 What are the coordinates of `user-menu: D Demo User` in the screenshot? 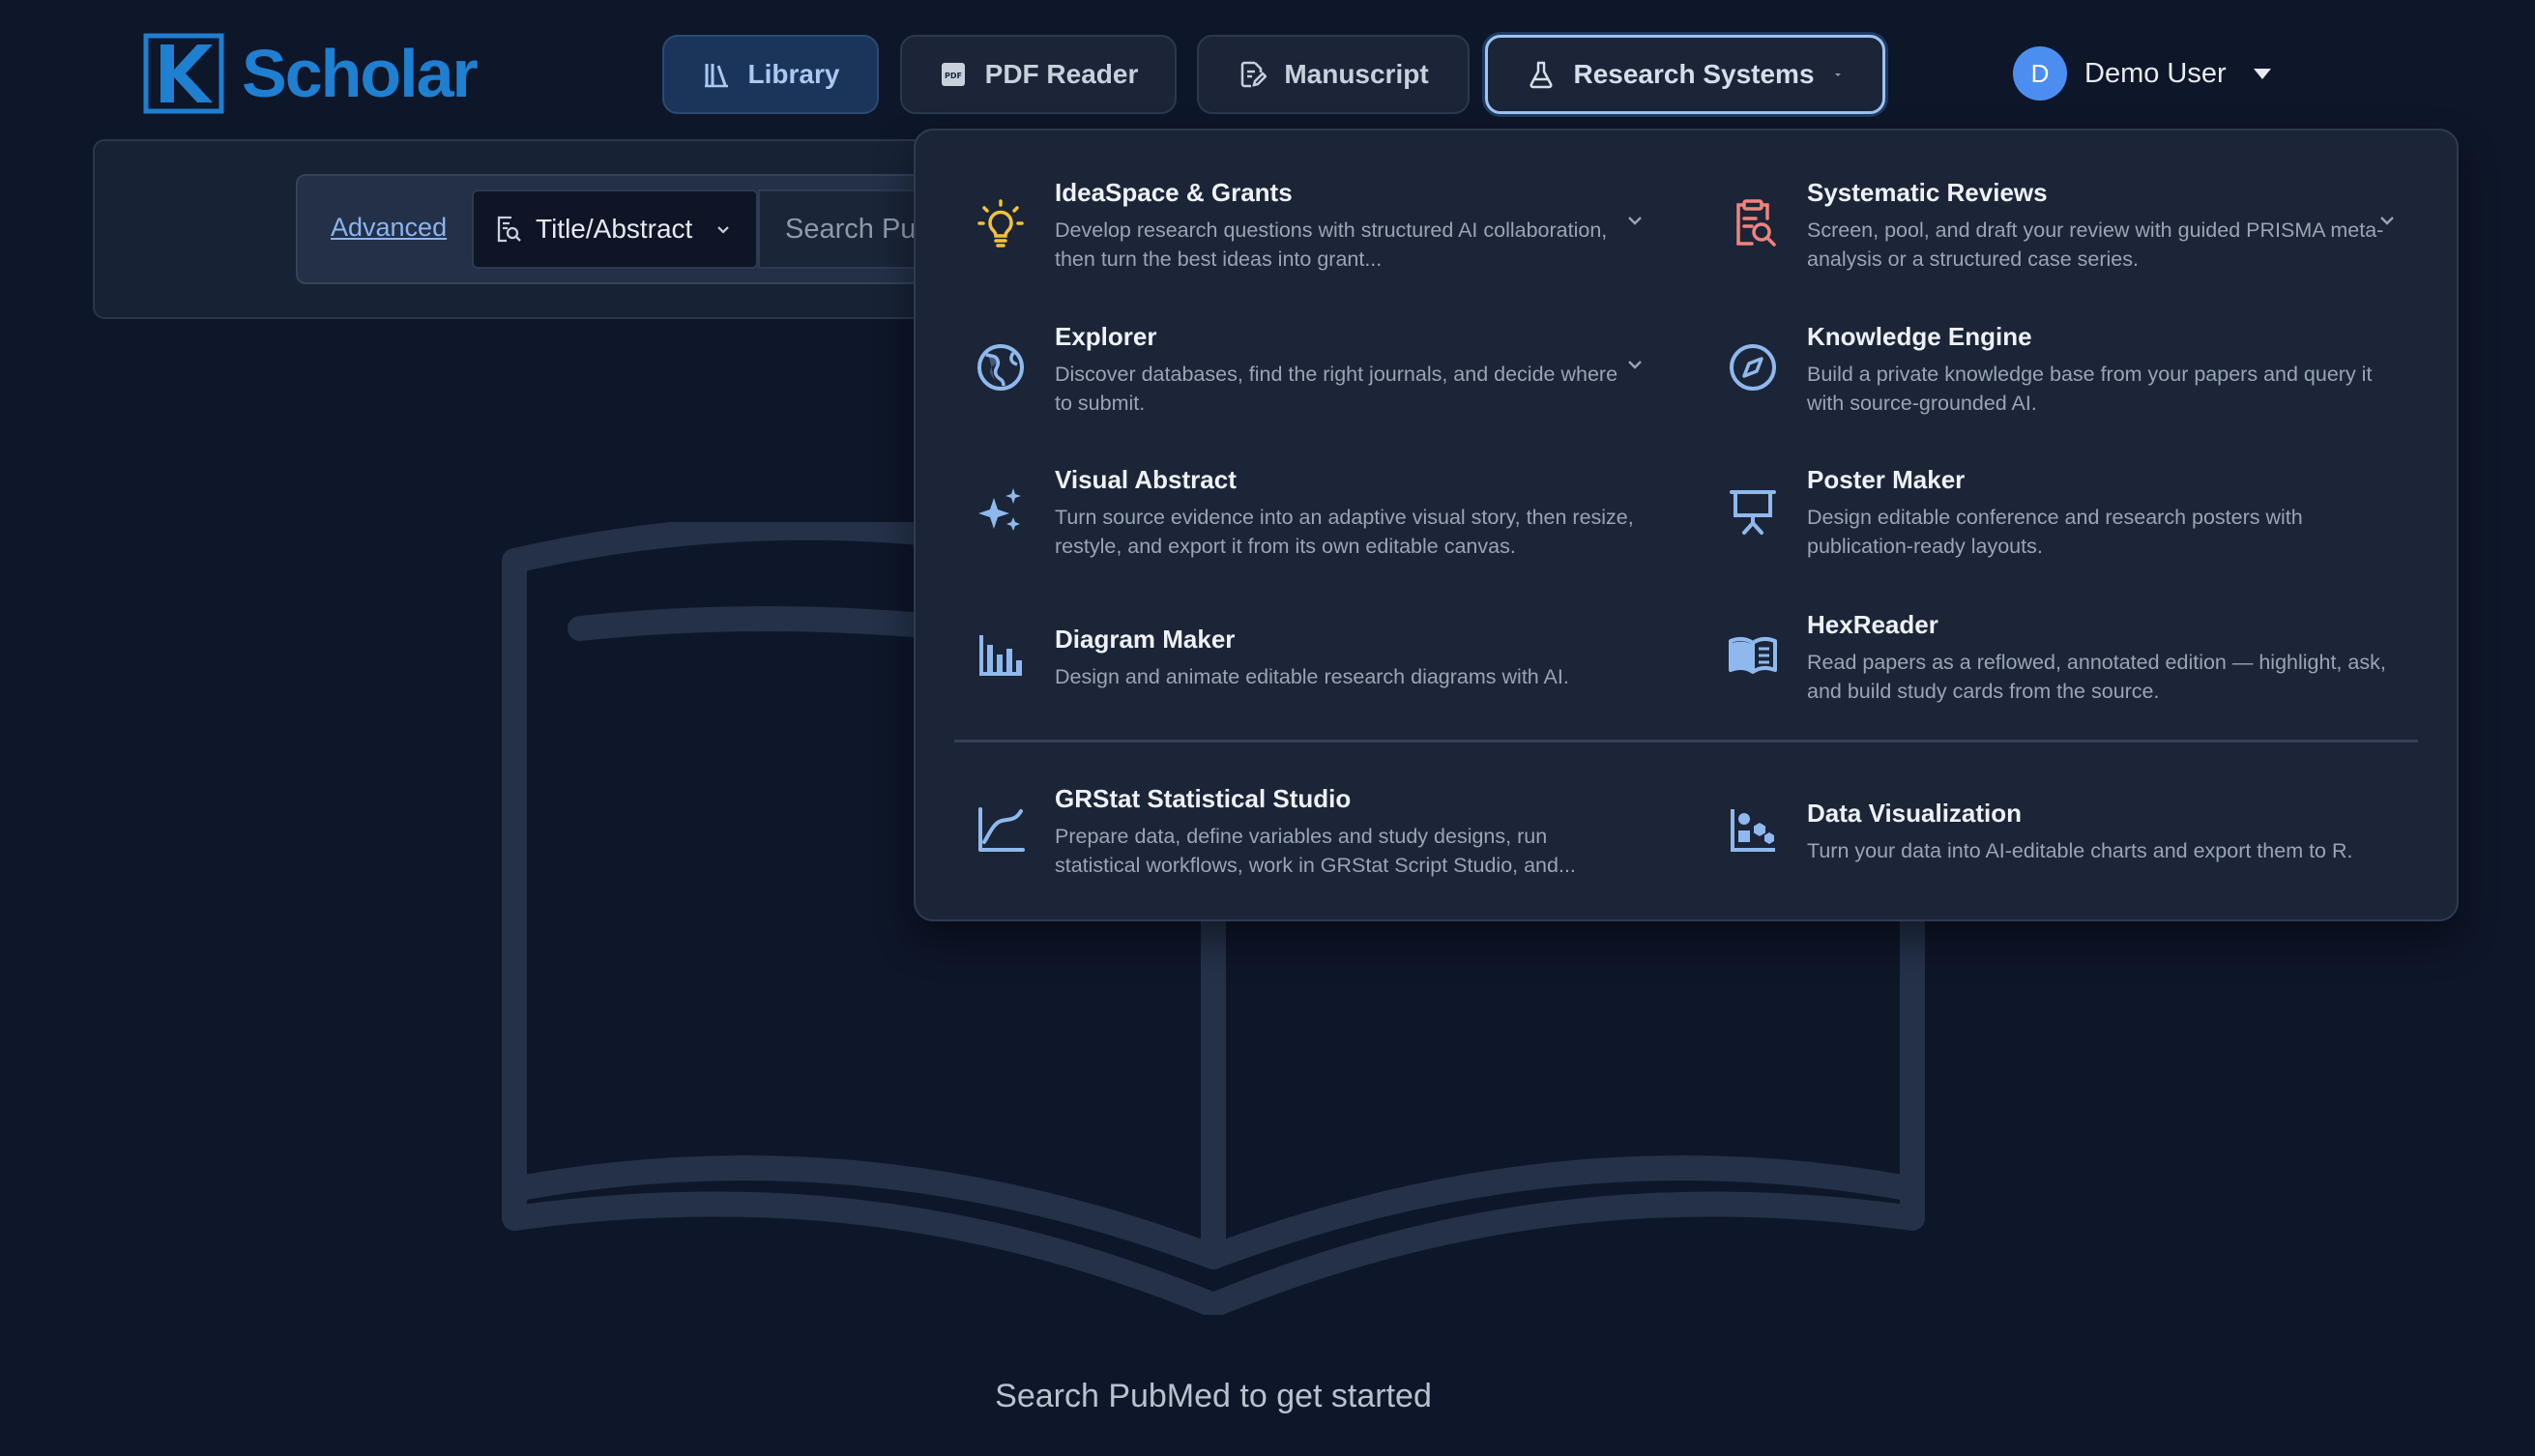 It's located at (2142, 74).